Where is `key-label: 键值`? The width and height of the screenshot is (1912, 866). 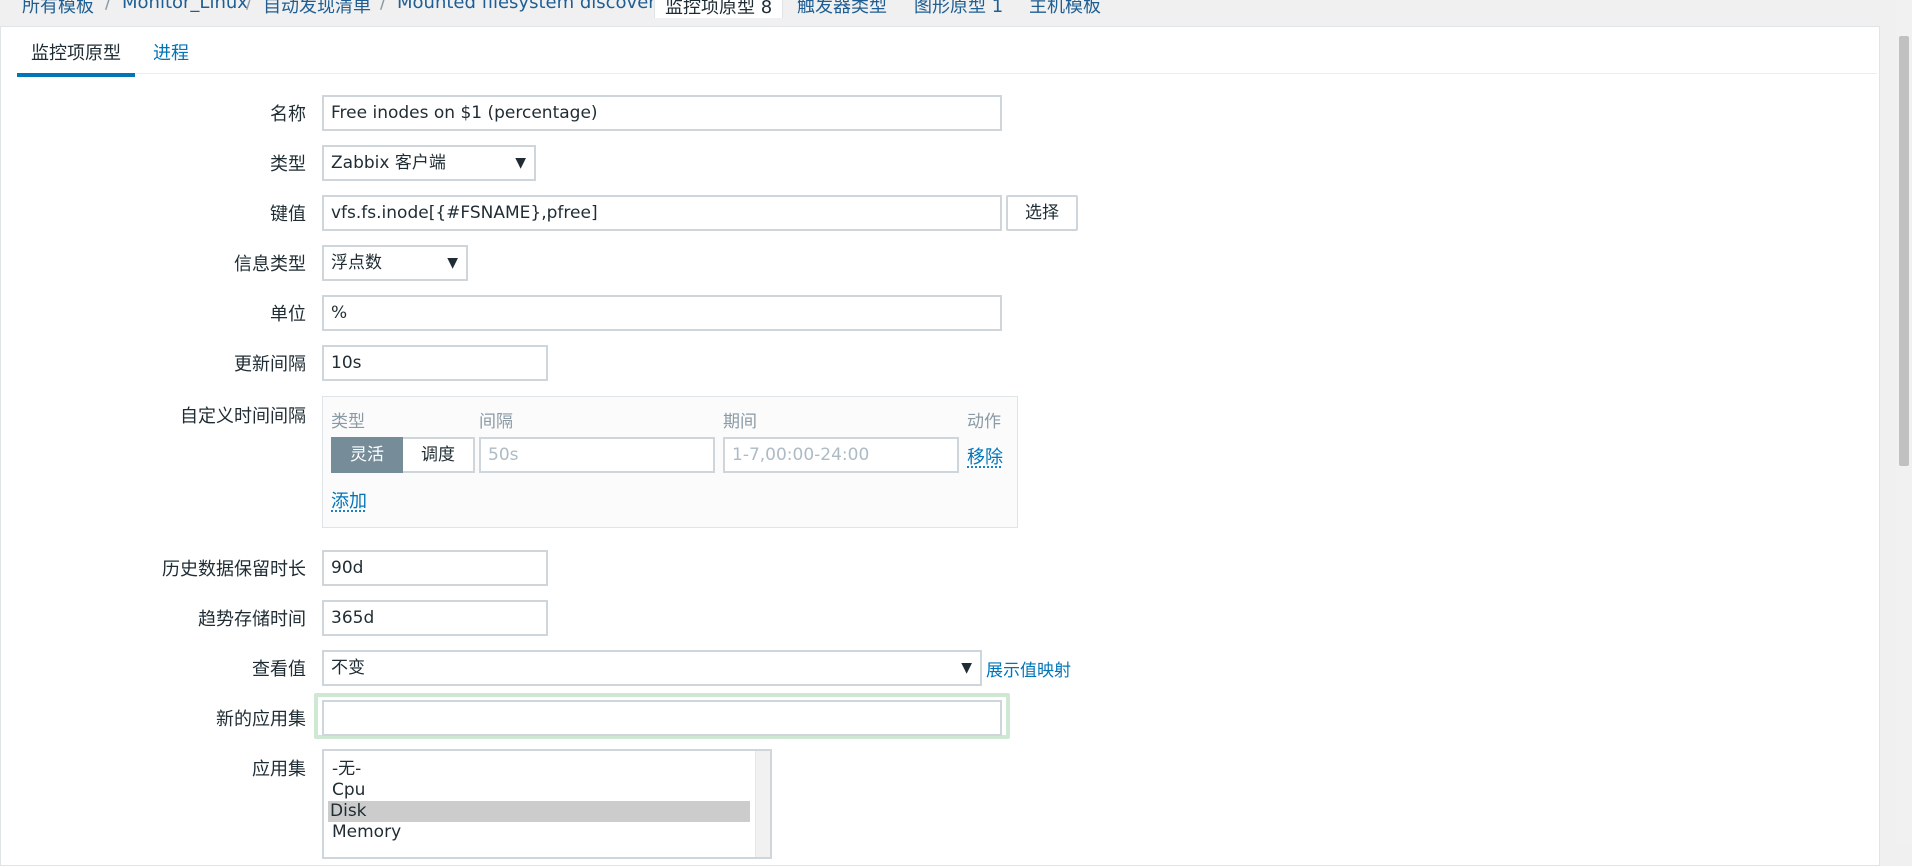
key-label: 键值 is located at coordinates (288, 214).